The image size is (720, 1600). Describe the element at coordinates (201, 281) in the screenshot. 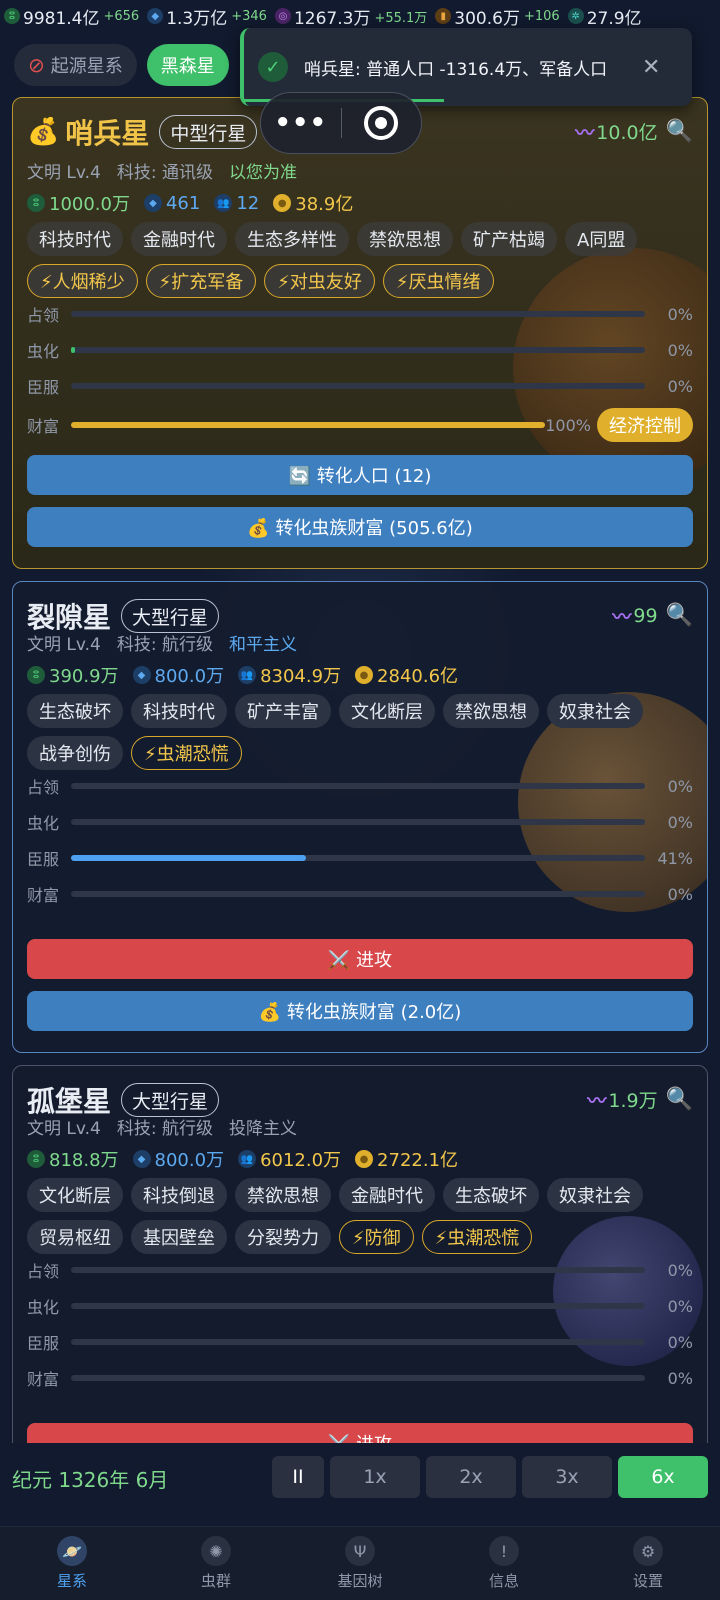

I see `event-tag: ⚡扩充军备` at that location.